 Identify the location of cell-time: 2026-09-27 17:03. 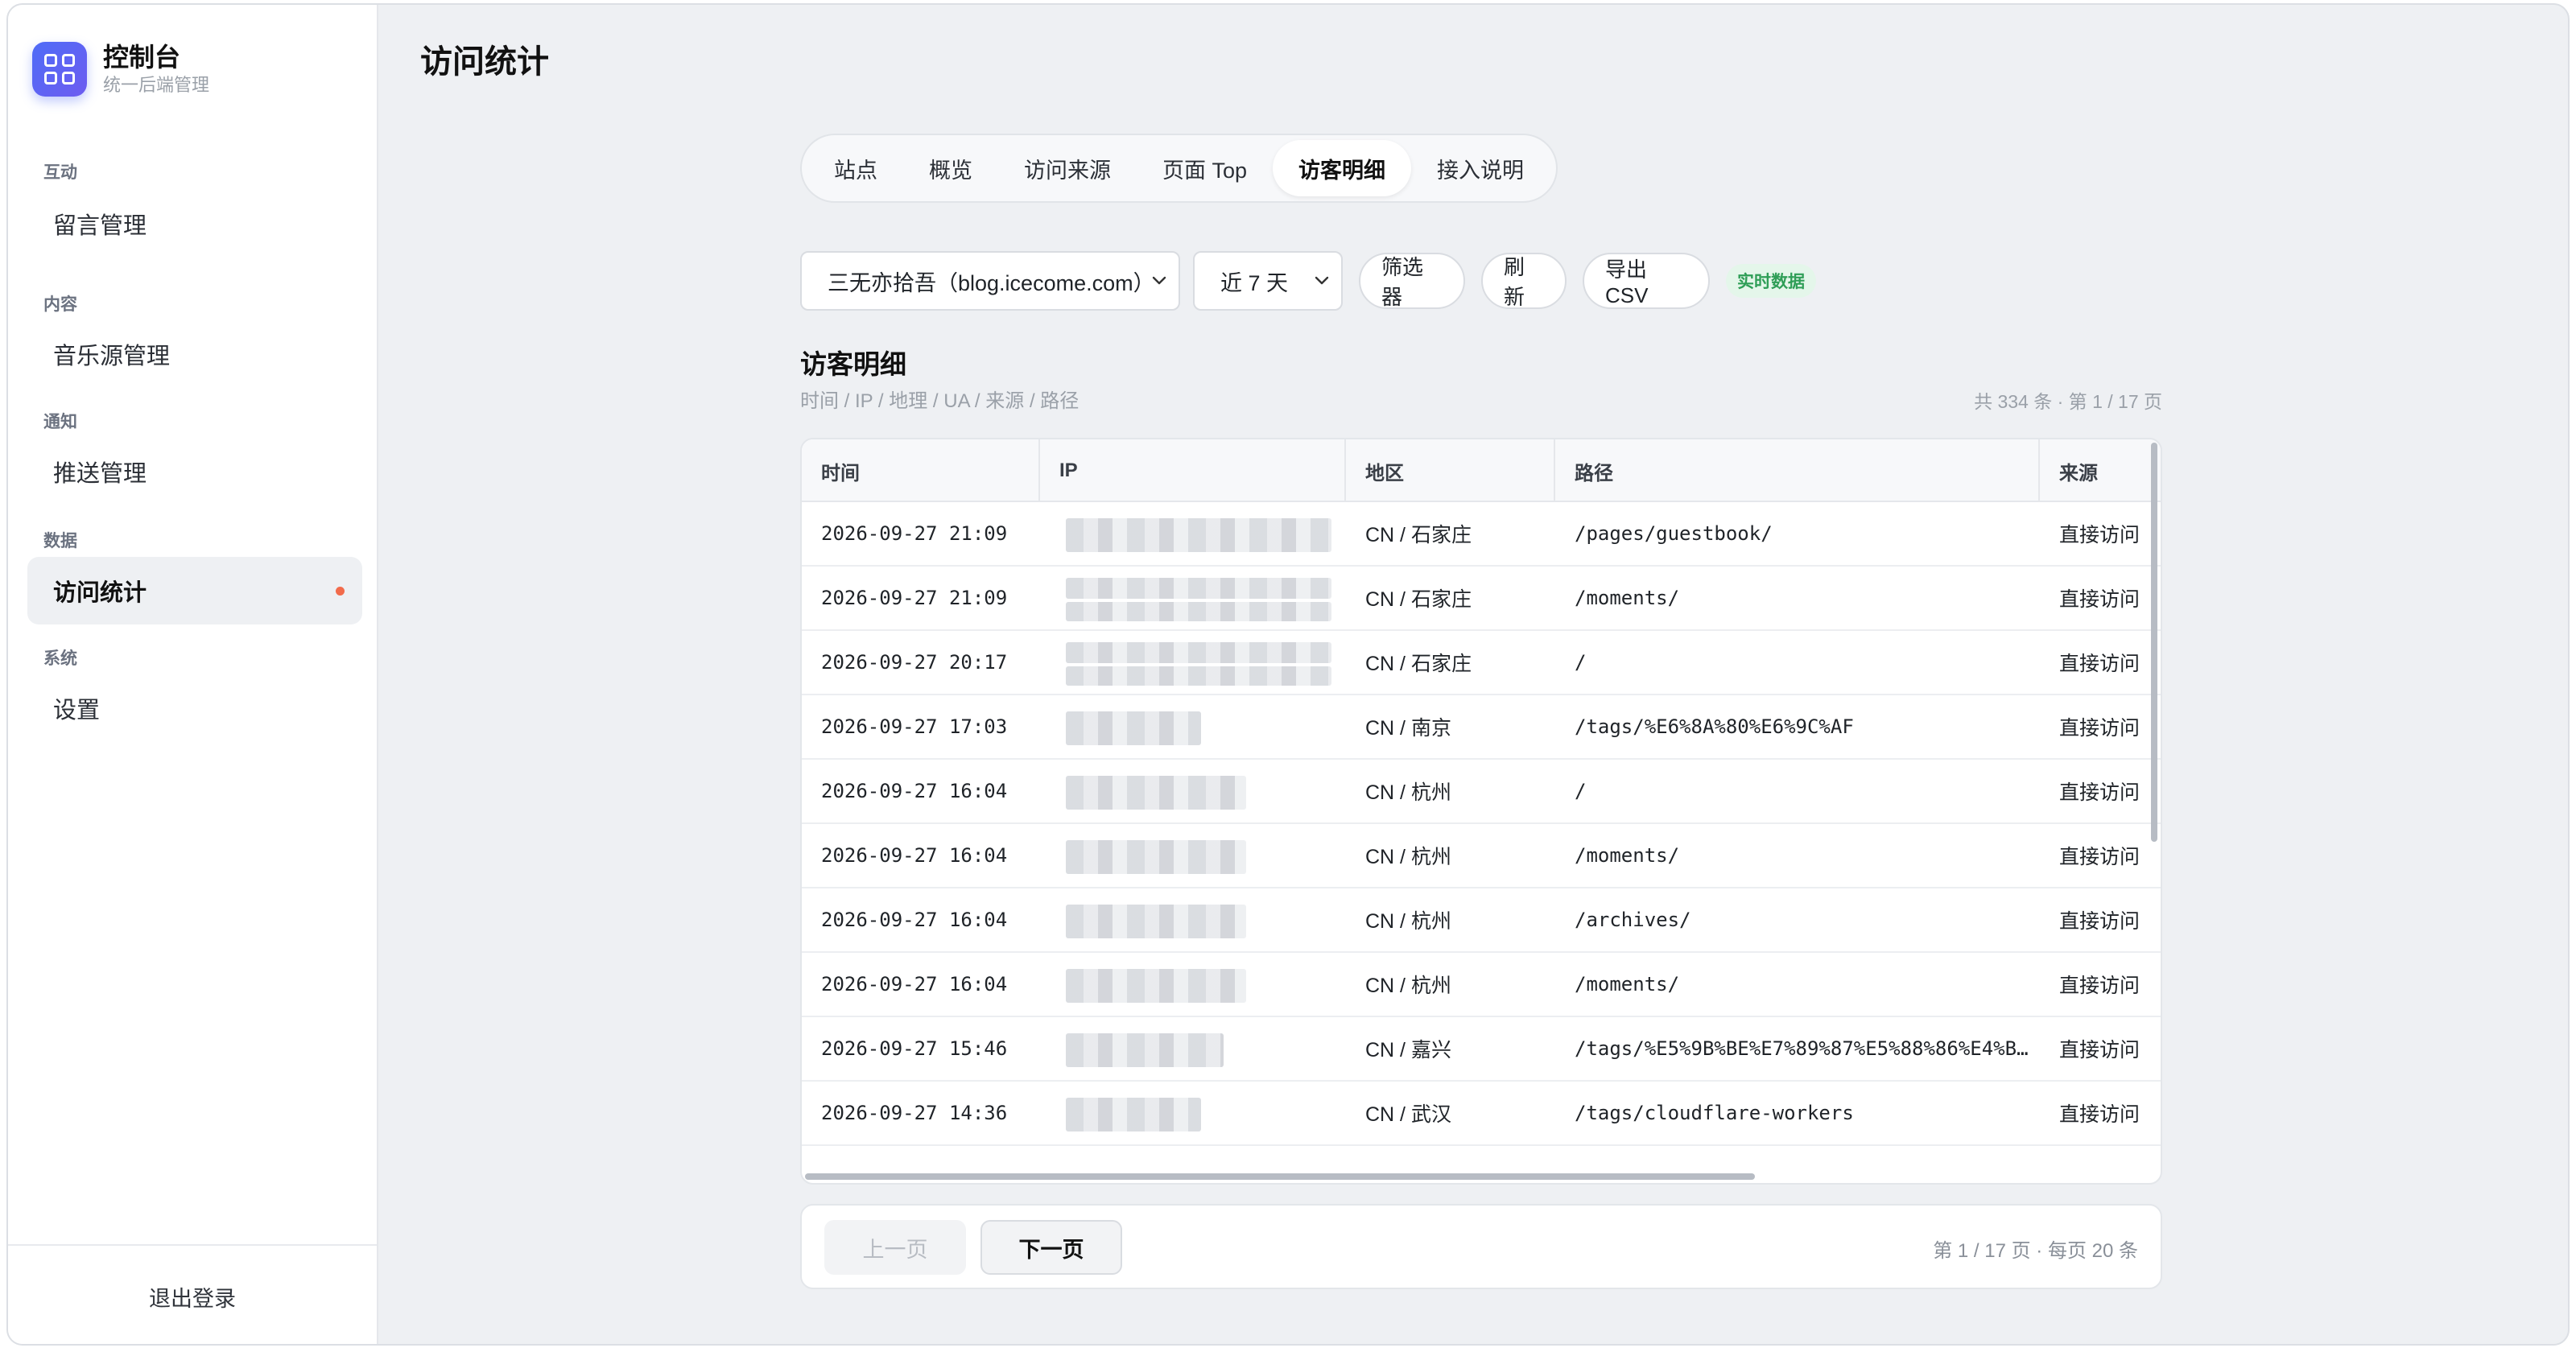
(914, 726).